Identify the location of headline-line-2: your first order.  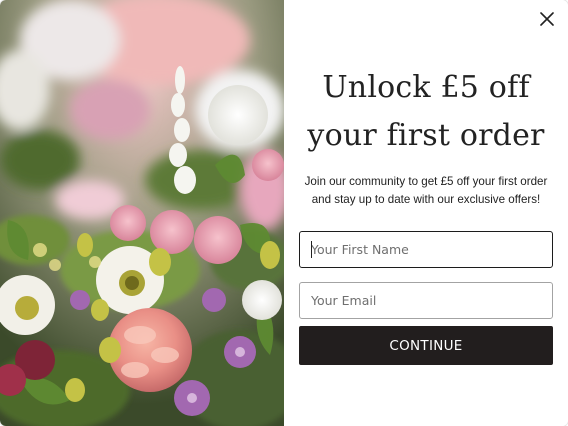
(426, 135).